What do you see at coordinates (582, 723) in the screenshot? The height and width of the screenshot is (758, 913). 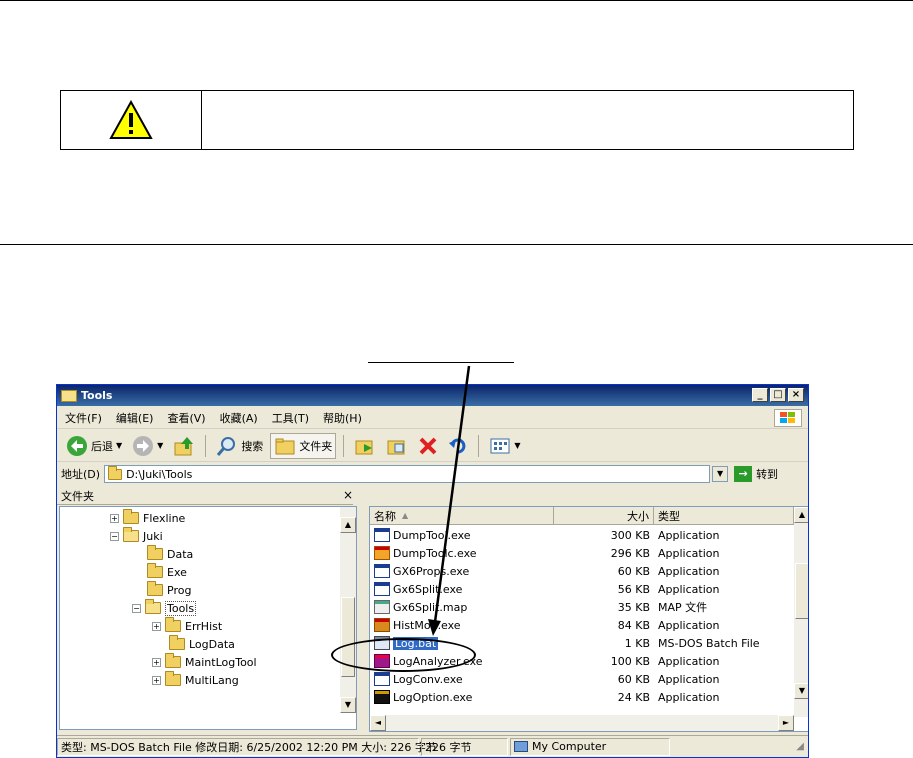 I see `list-horizontal-scrollbar: ◄ ►` at bounding box center [582, 723].